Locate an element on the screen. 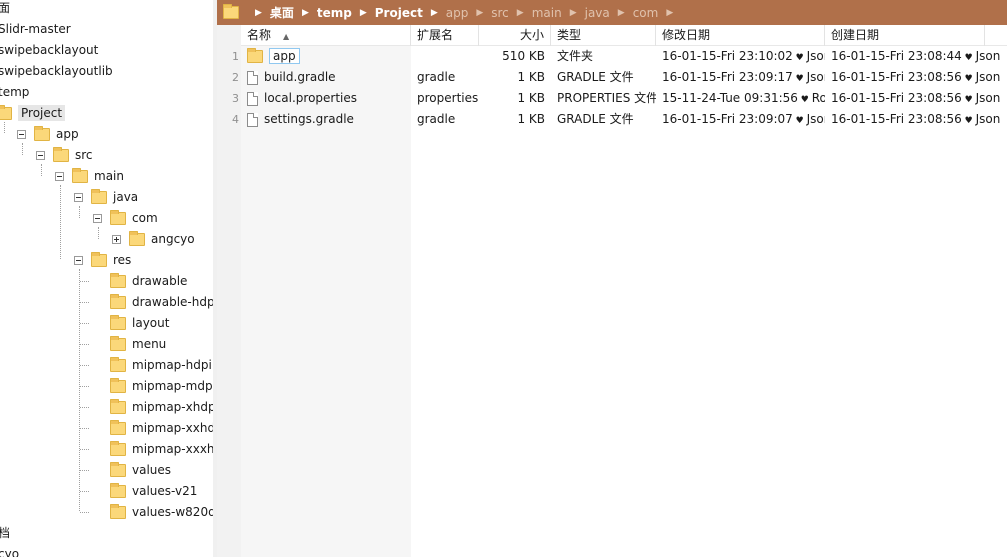 This screenshot has height=557, width=1007. column-header-type: 类型 is located at coordinates (603, 35).